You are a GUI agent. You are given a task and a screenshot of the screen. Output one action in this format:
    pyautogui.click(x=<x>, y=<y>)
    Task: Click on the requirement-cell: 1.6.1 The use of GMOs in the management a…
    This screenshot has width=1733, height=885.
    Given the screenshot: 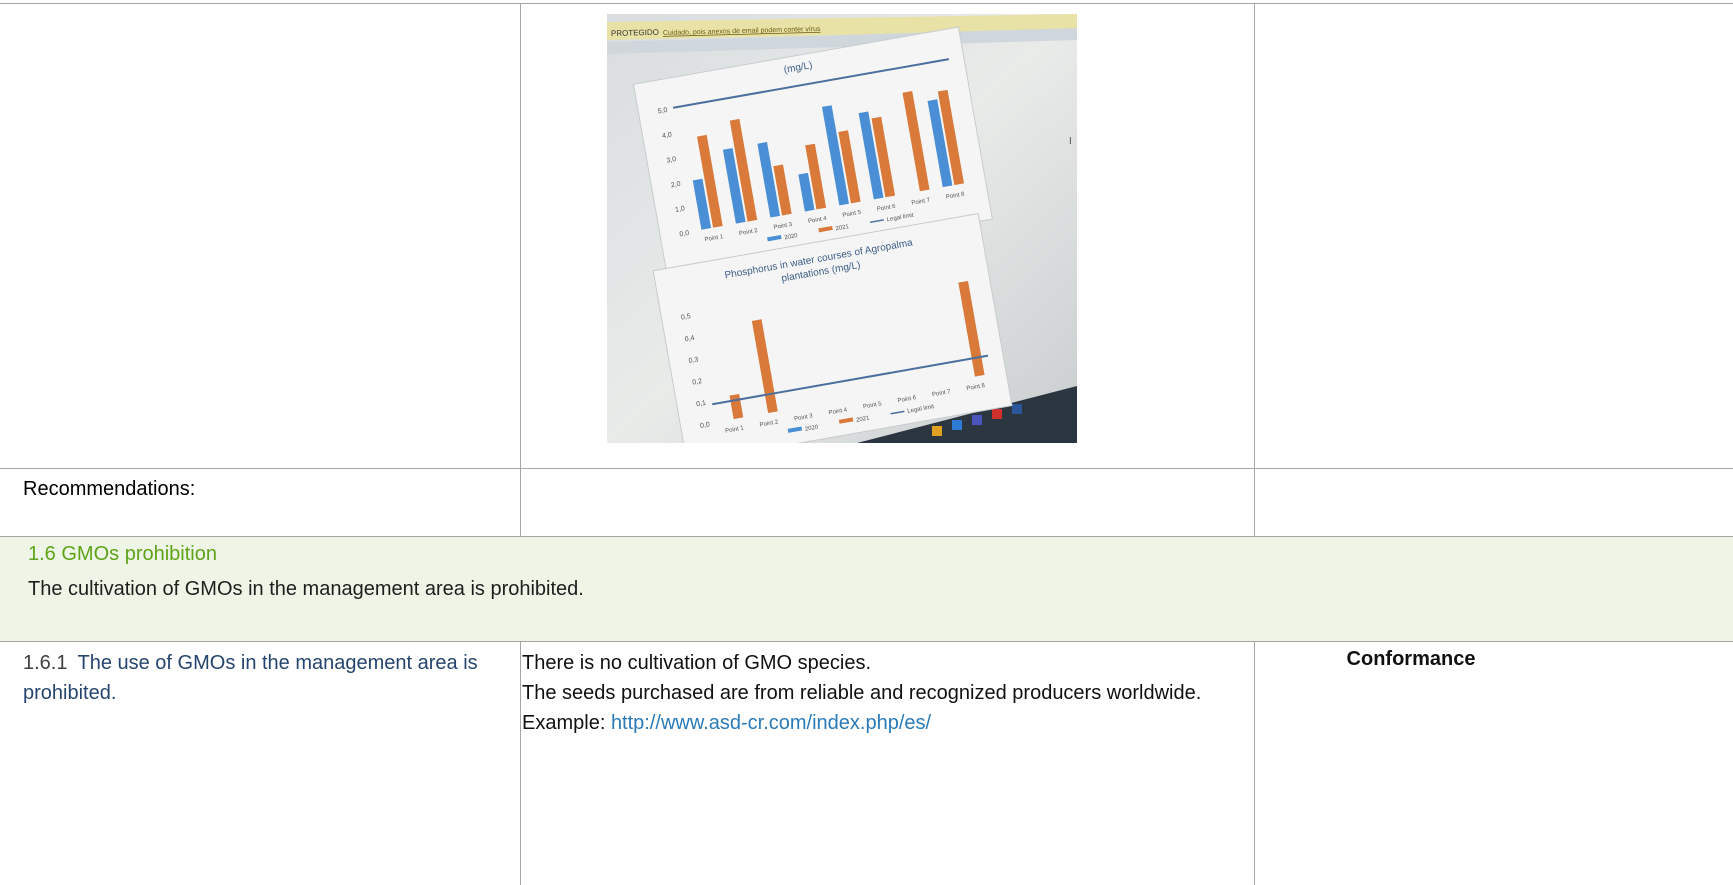 What is the action you would take?
    pyautogui.click(x=263, y=678)
    